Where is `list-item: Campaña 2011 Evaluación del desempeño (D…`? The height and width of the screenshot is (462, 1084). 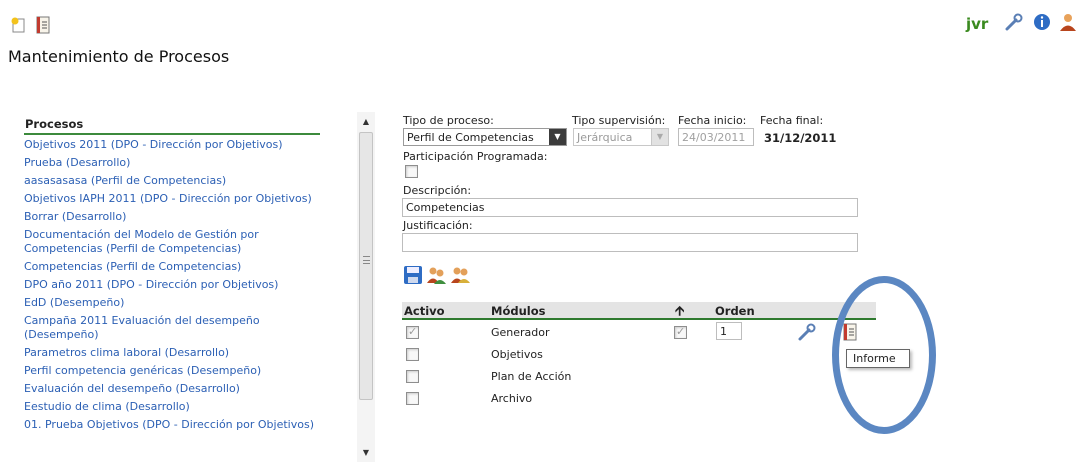 list-item: Campaña 2011 Evaluación del desempeño (D… is located at coordinates (174, 328).